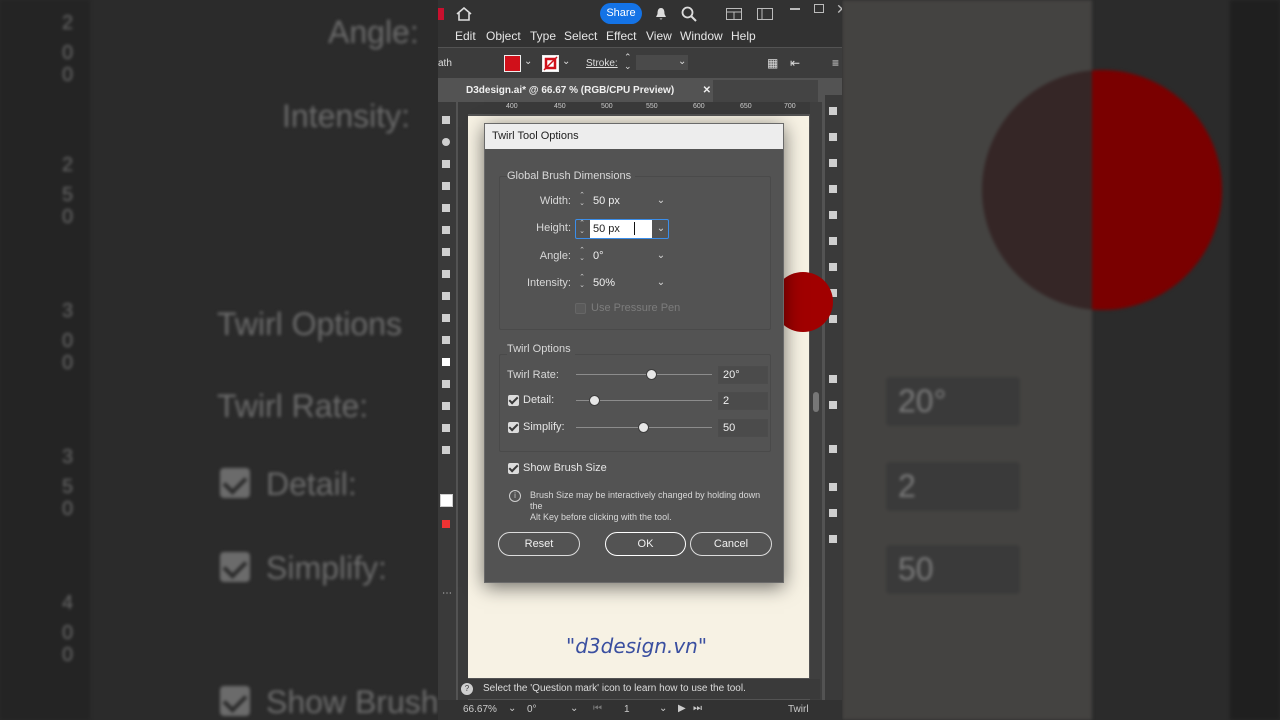  What do you see at coordinates (833, 379) in the screenshot?
I see `stroke-panel-icon` at bounding box center [833, 379].